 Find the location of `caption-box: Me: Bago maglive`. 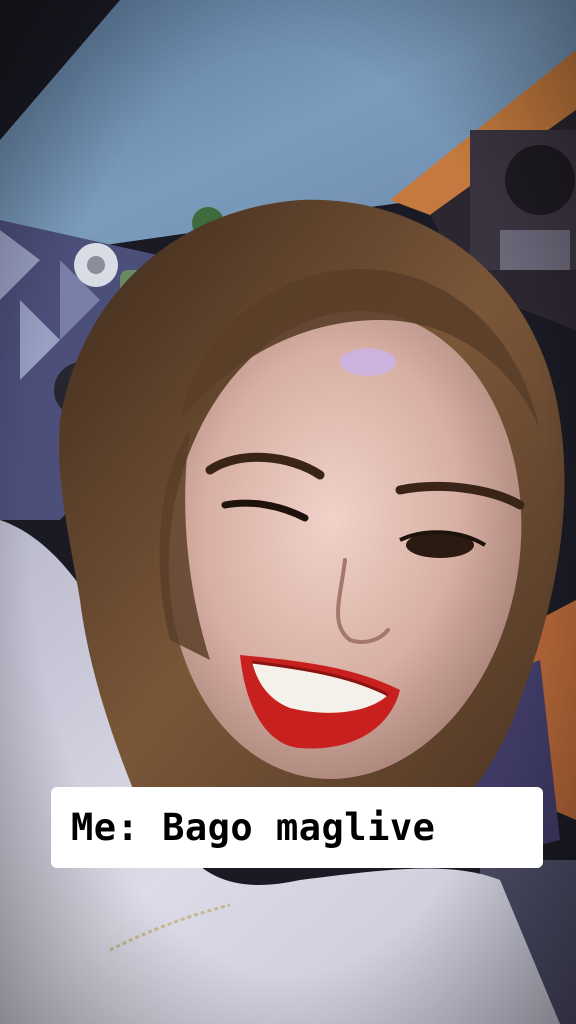

caption-box: Me: Bago maglive is located at coordinates (297, 827).